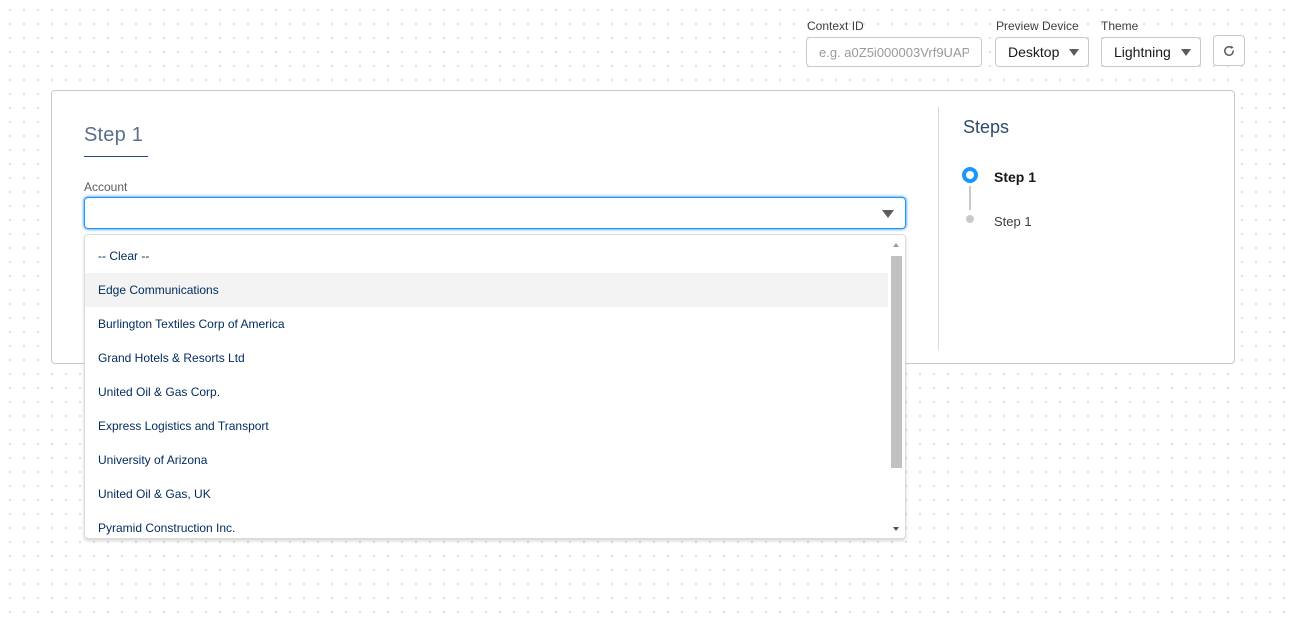 The height and width of the screenshot is (617, 1290). I want to click on option-item: Express Logistics and Transport, so click(487, 426).